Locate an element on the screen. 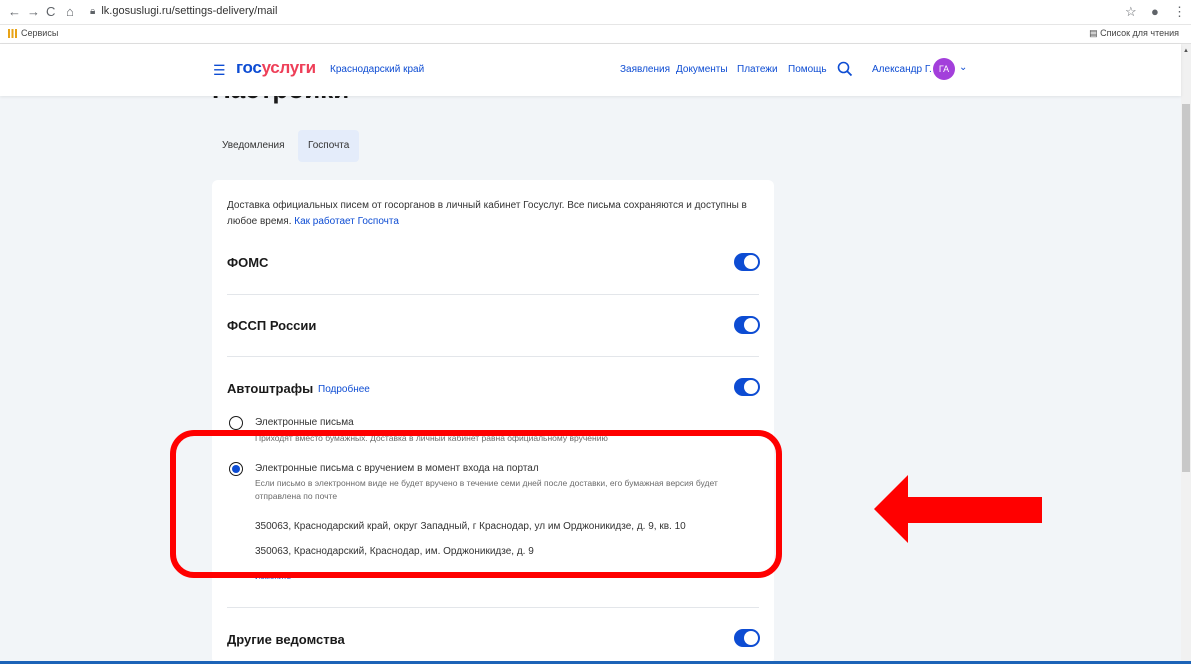 The height and width of the screenshot is (664, 1191). reload-icon: C is located at coordinates (50, 11).